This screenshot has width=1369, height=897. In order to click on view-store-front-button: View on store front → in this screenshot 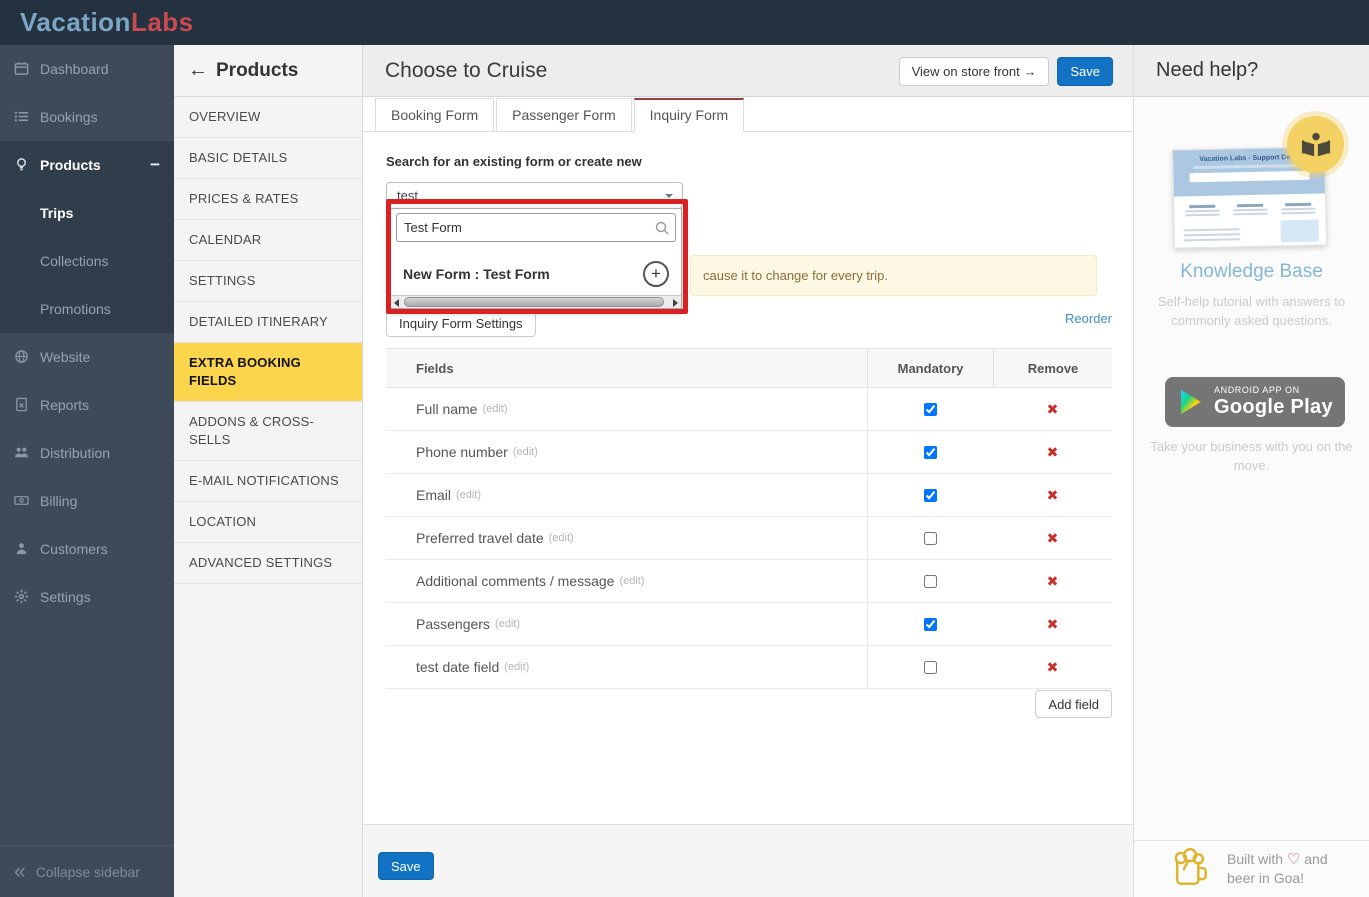, I will do `click(974, 71)`.